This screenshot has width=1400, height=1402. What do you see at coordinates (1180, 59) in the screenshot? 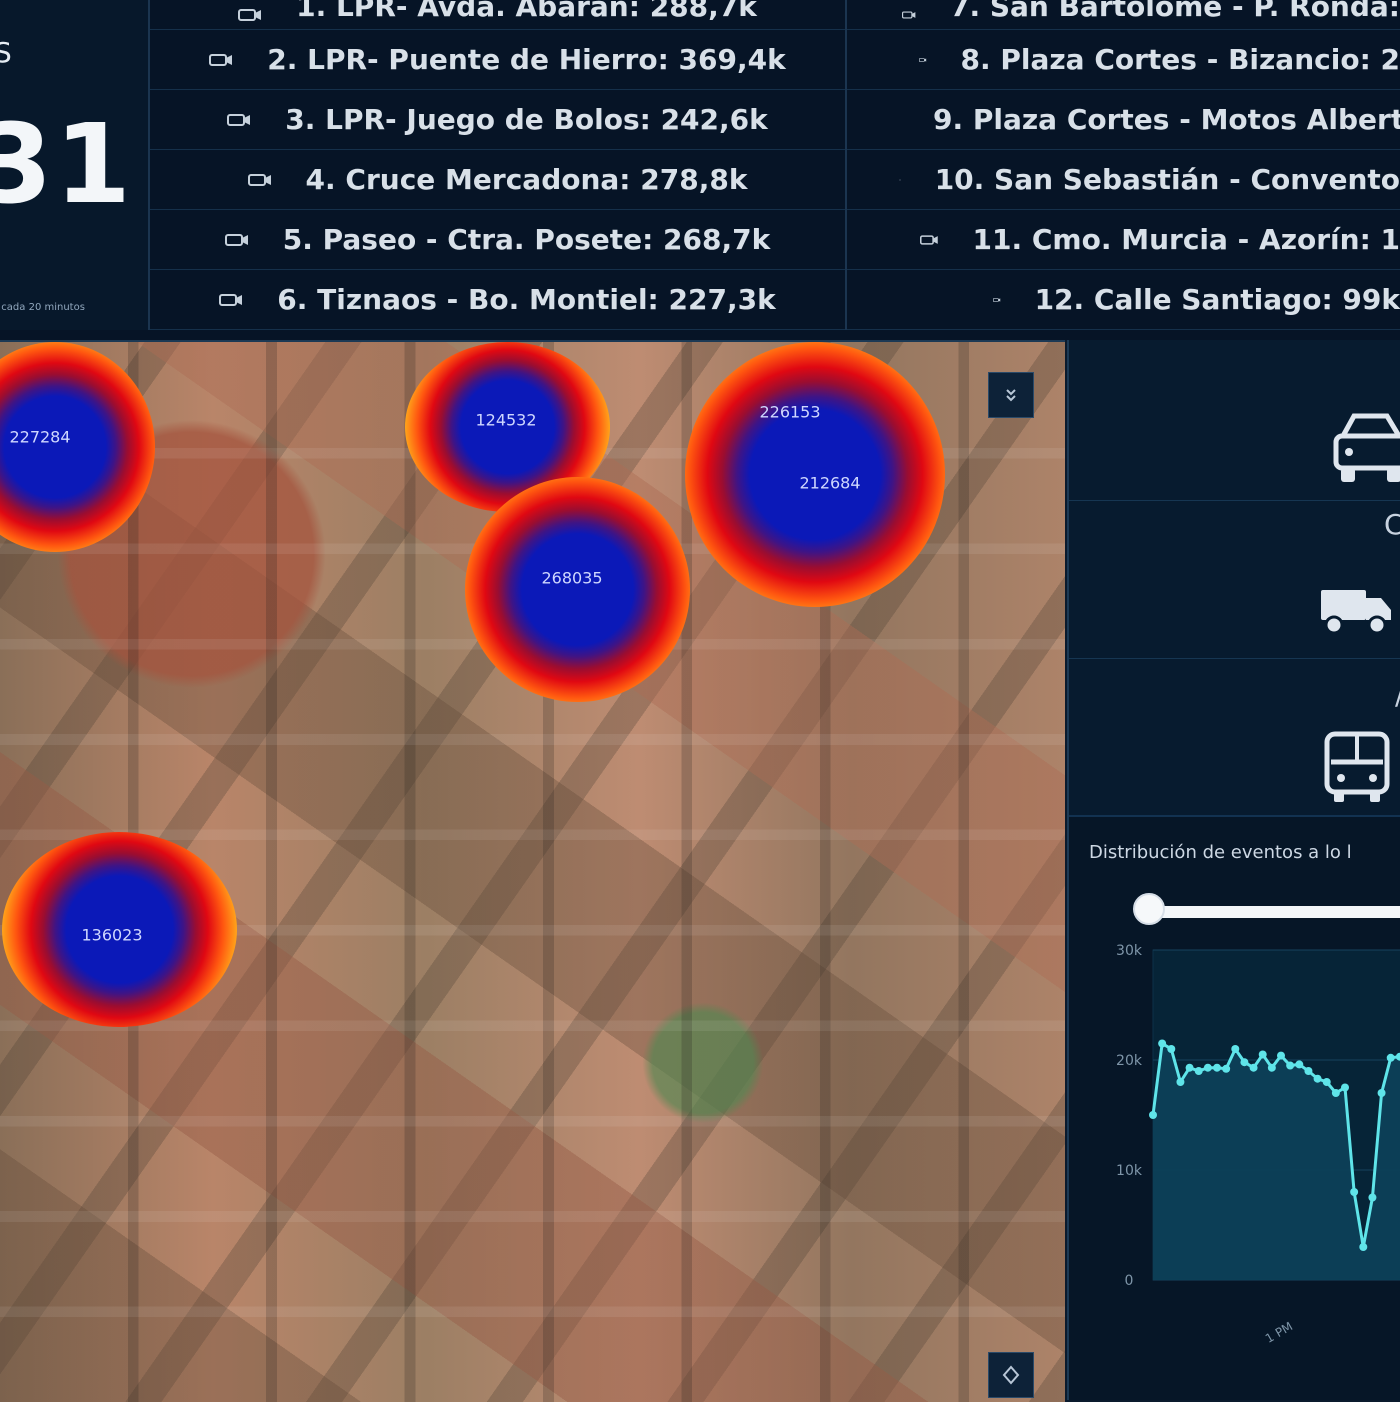
I see `camera-label: 8. Plaza Cortes - Bizancio: 2` at bounding box center [1180, 59].